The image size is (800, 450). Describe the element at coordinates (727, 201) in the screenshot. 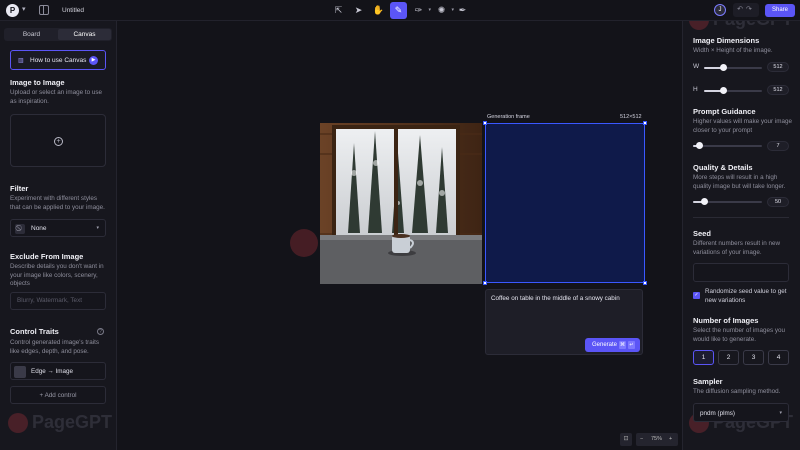

I see `quality-slider` at that location.